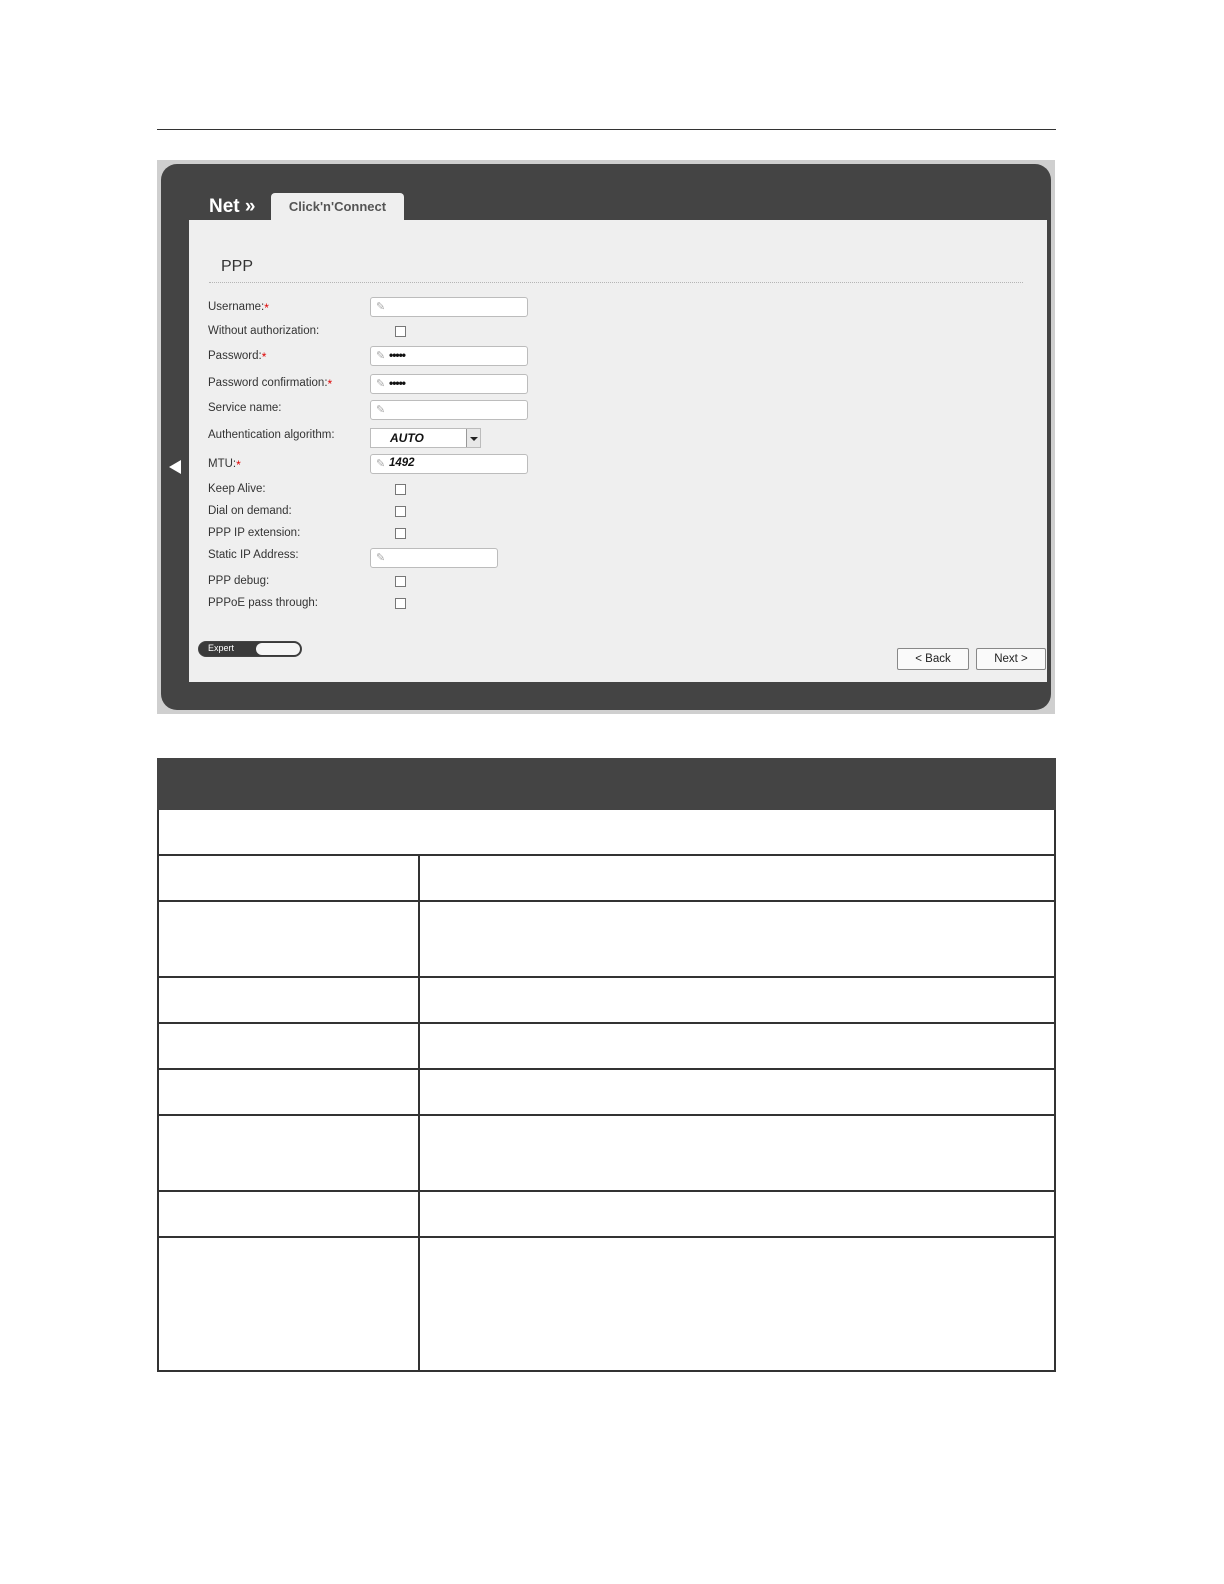 Image resolution: width=1224 pixels, height=1584 pixels. I want to click on without-auth-label: Without authorization:, so click(264, 331).